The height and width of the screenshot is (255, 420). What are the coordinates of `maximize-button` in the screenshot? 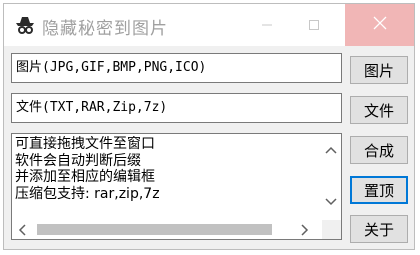 It's located at (314, 25).